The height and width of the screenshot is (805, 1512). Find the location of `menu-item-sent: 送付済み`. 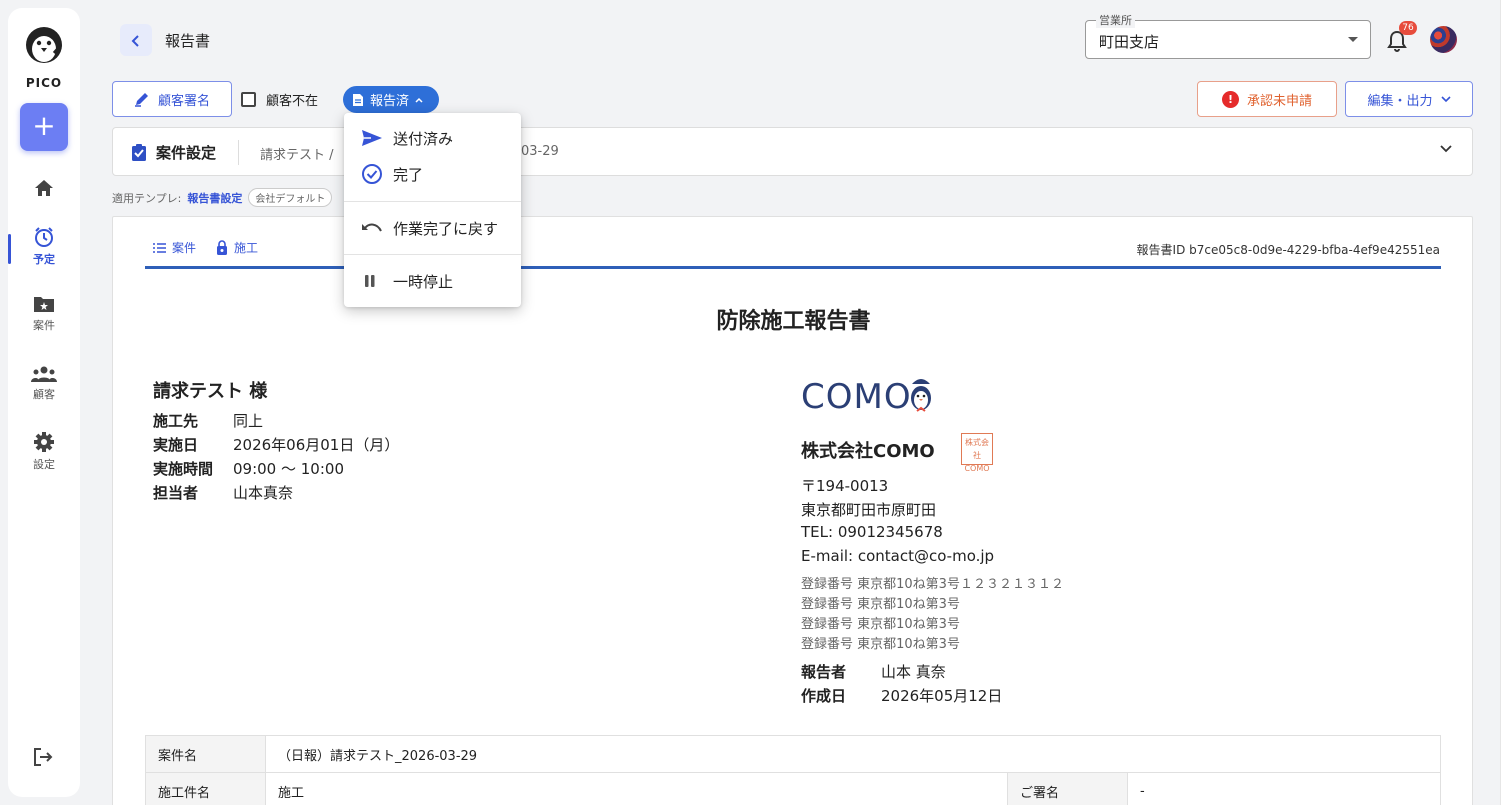

menu-item-sent: 送付済み is located at coordinates (432, 138).